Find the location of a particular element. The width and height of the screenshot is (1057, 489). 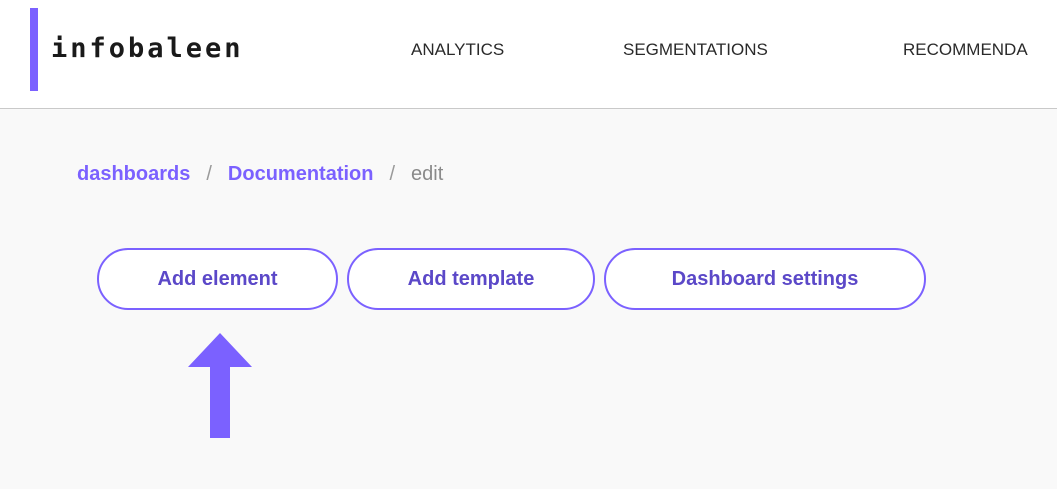

brand-logo: infobaleen is located at coordinates (147, 49).